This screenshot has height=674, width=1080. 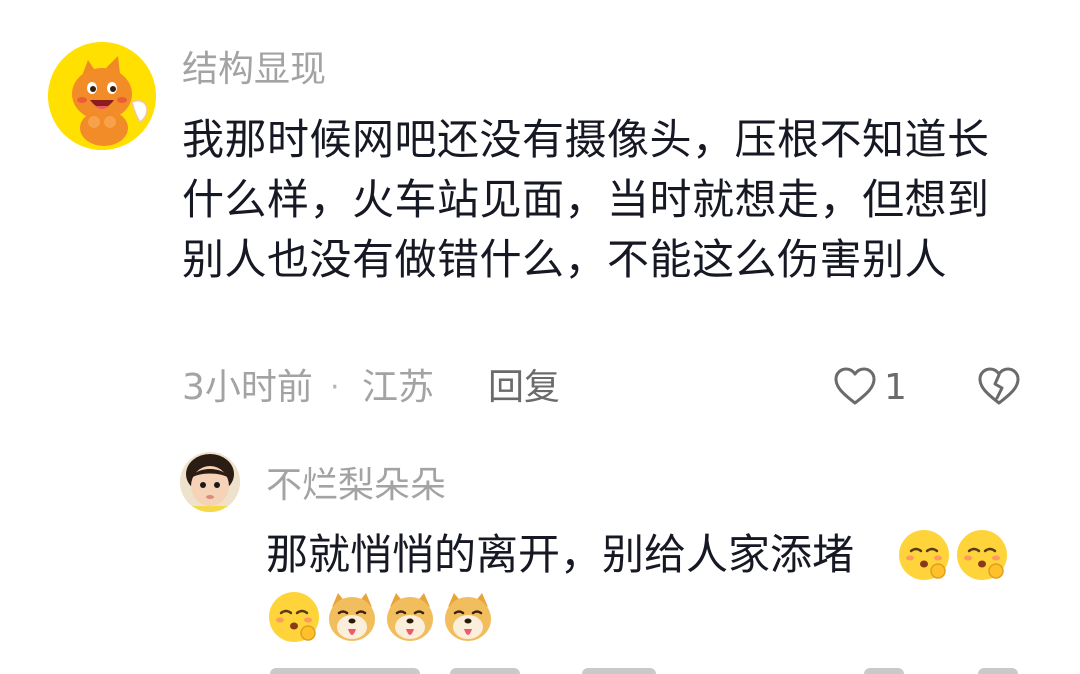 I want to click on like-button, so click(x=855, y=387).